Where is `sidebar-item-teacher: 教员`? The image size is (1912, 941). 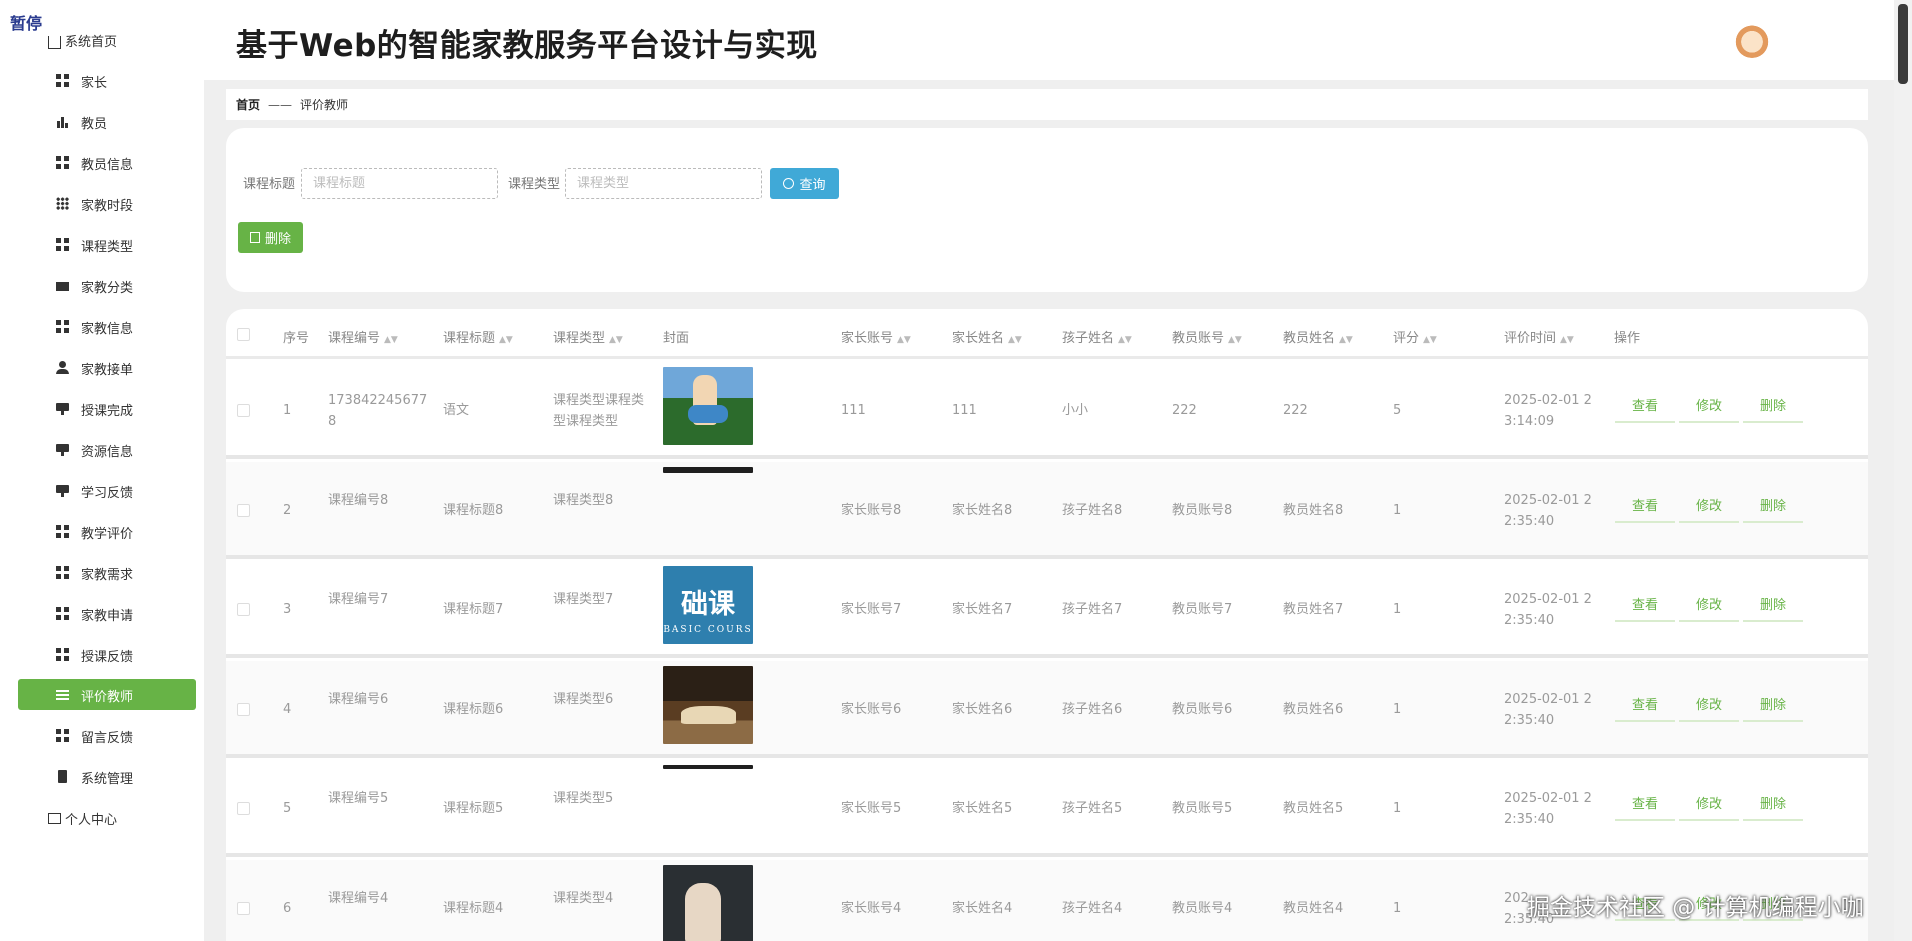 sidebar-item-teacher: 教员 is located at coordinates (107, 121).